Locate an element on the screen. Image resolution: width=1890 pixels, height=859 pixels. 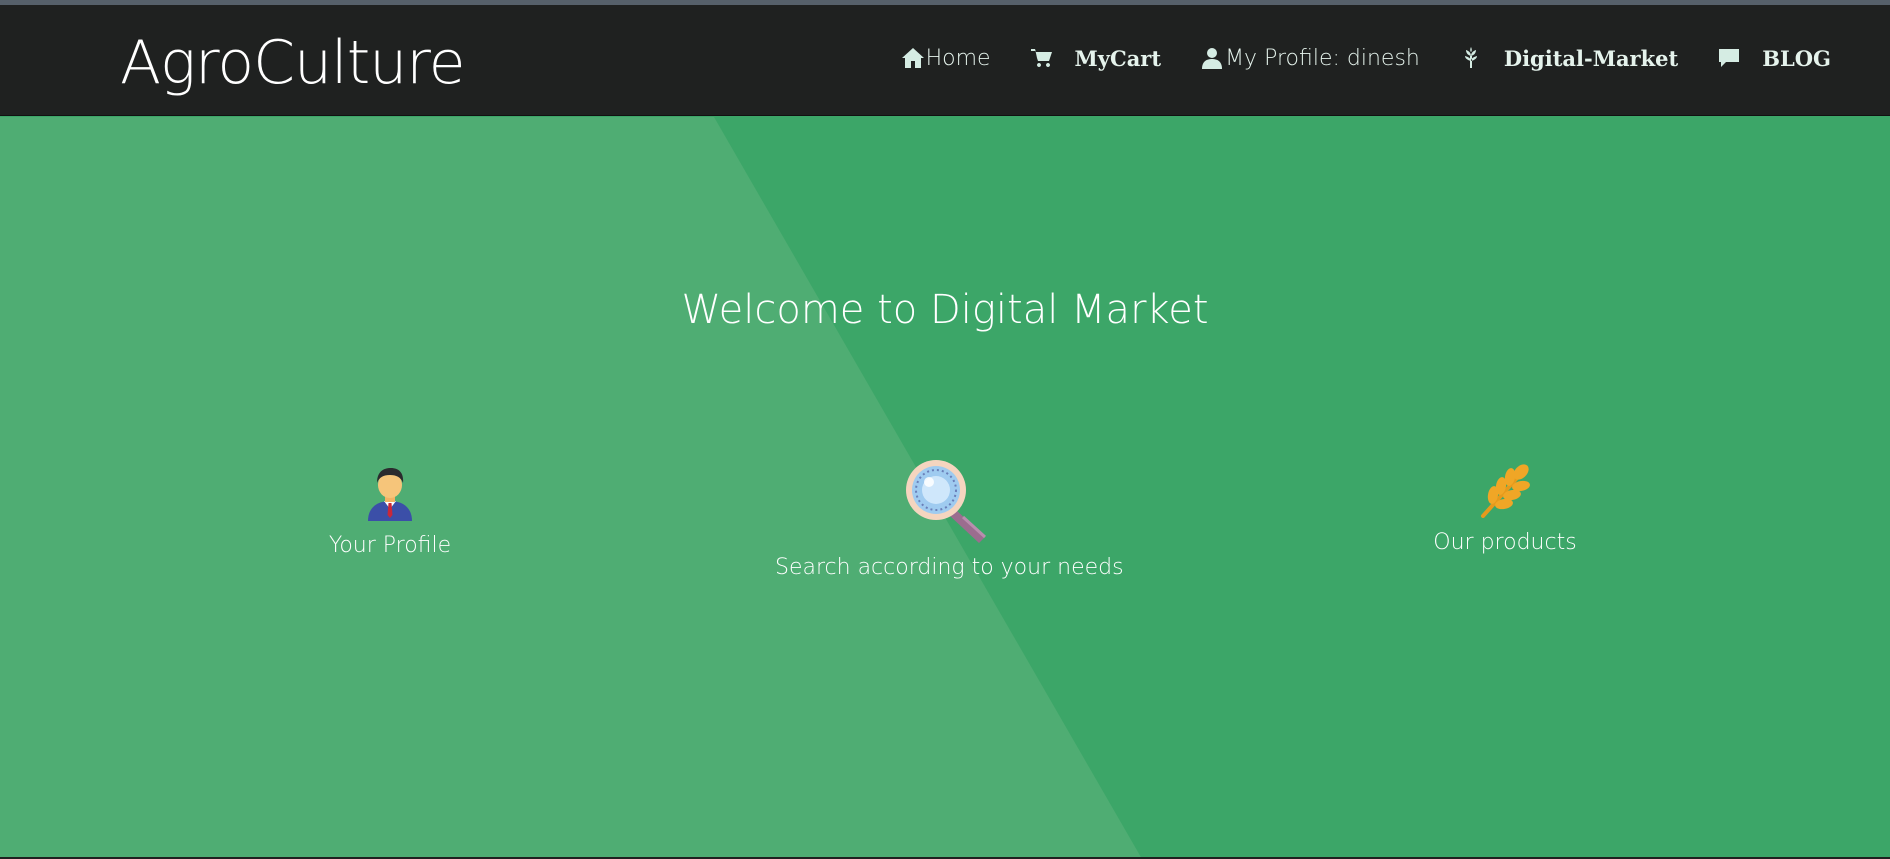
nav-my-profile-label: My Profile: dinesh is located at coordinates (1322, 58).